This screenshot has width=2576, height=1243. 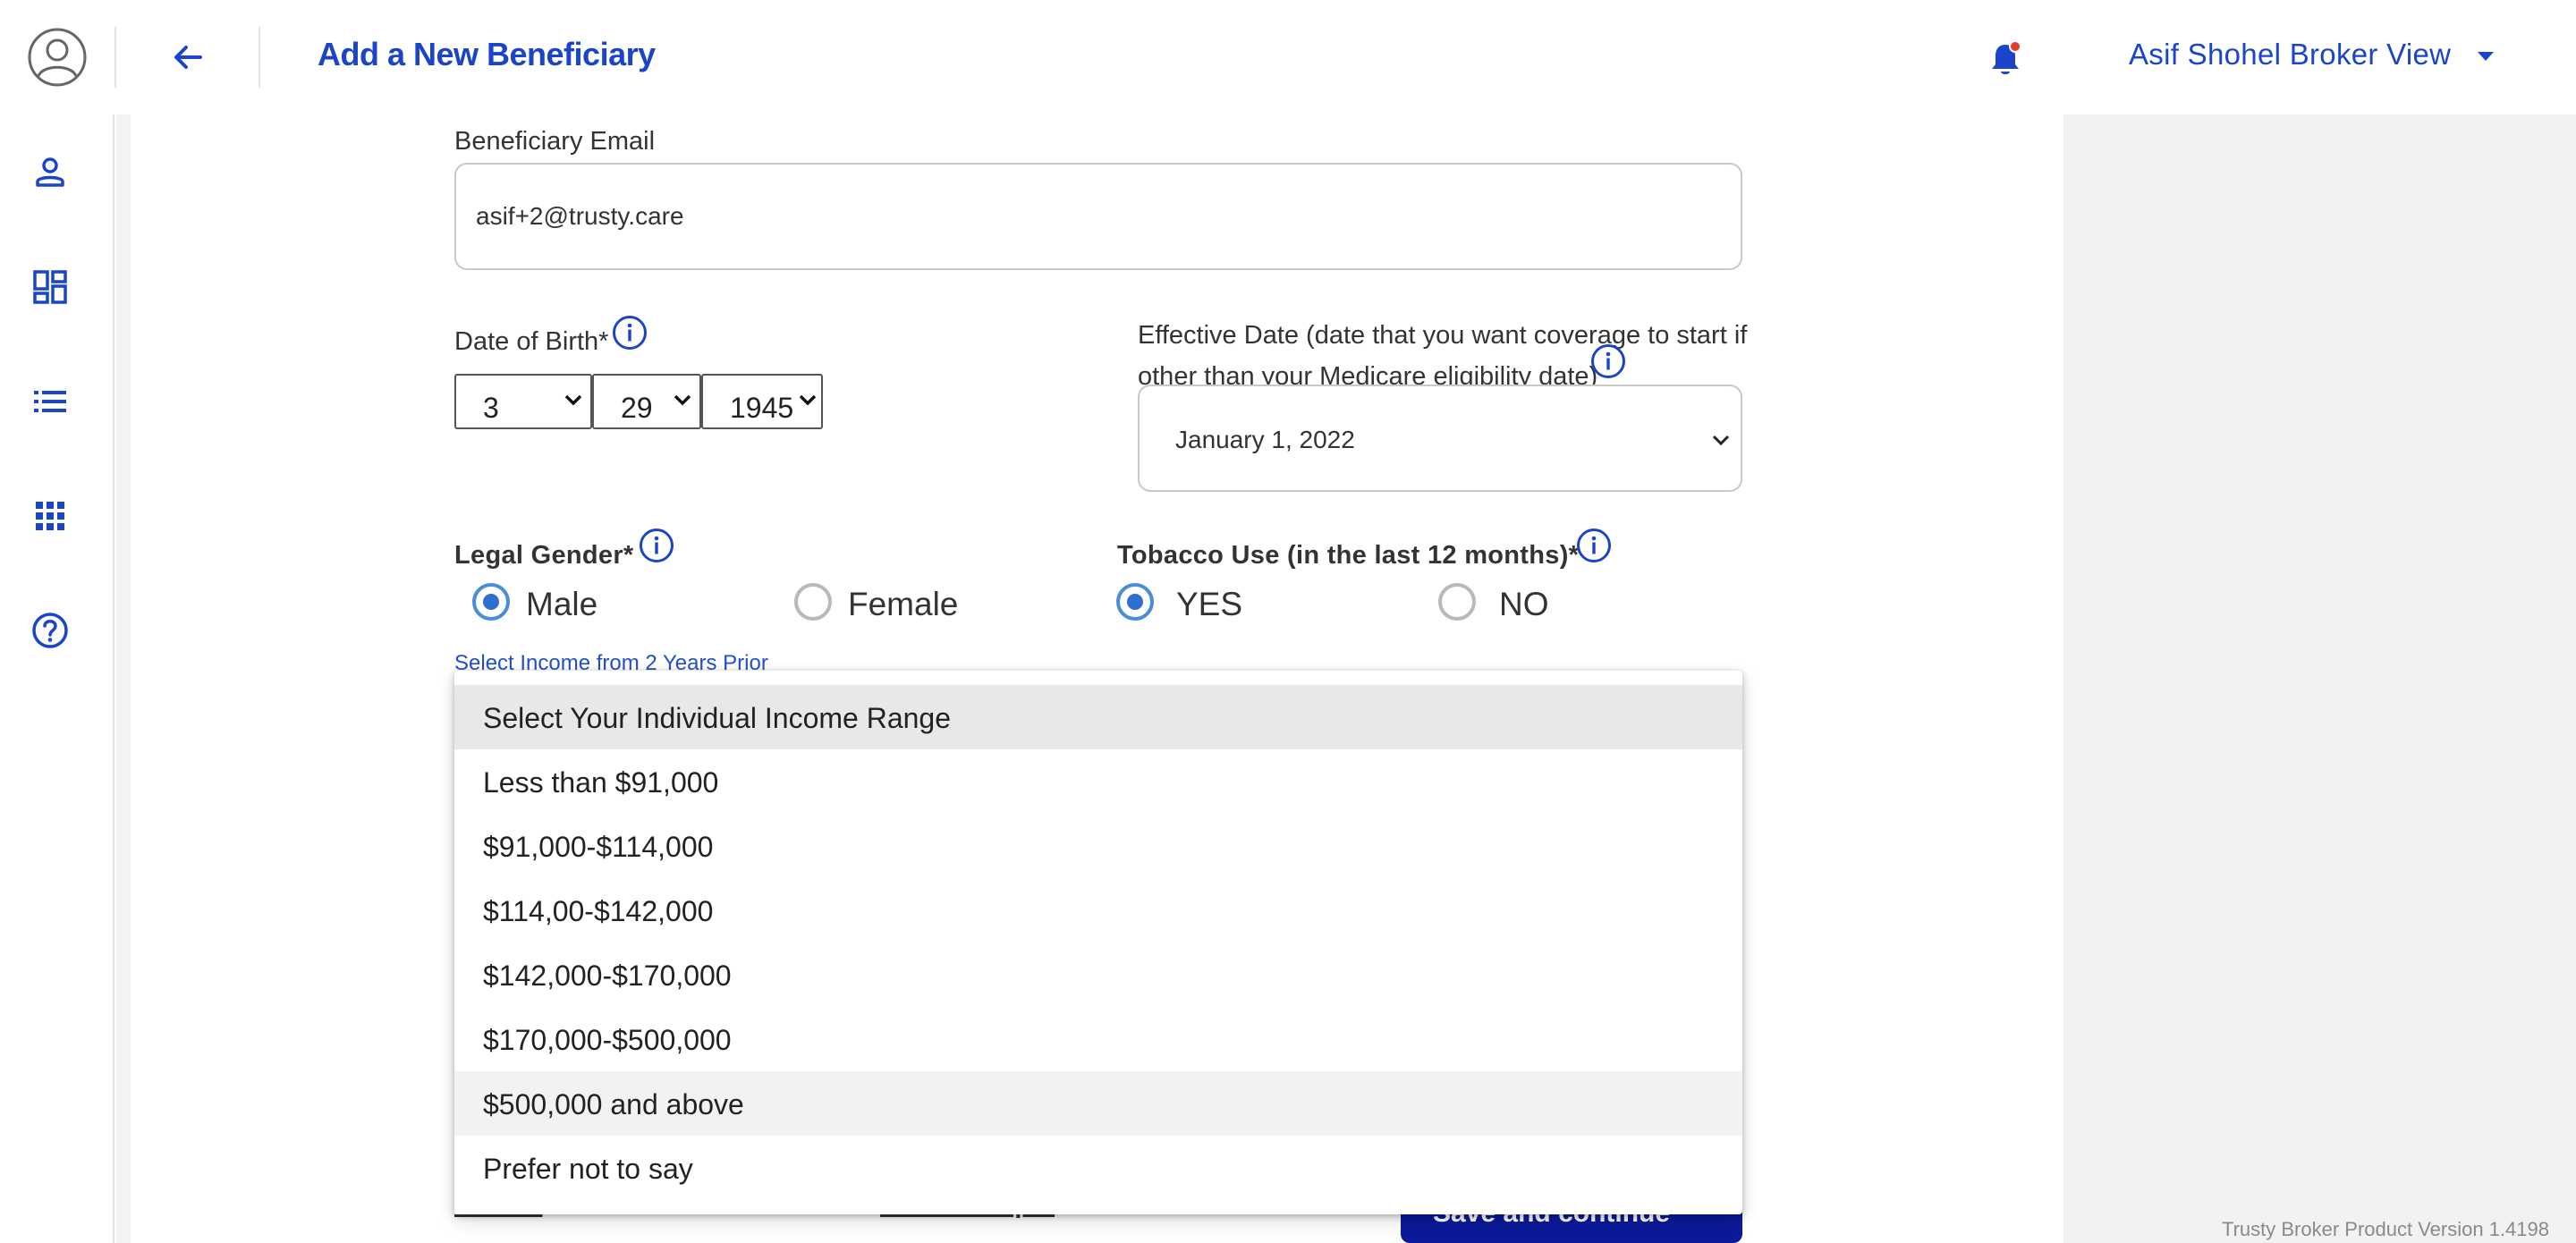 I want to click on user-menu: Asif Shohel Broker View, so click(x=2312, y=55).